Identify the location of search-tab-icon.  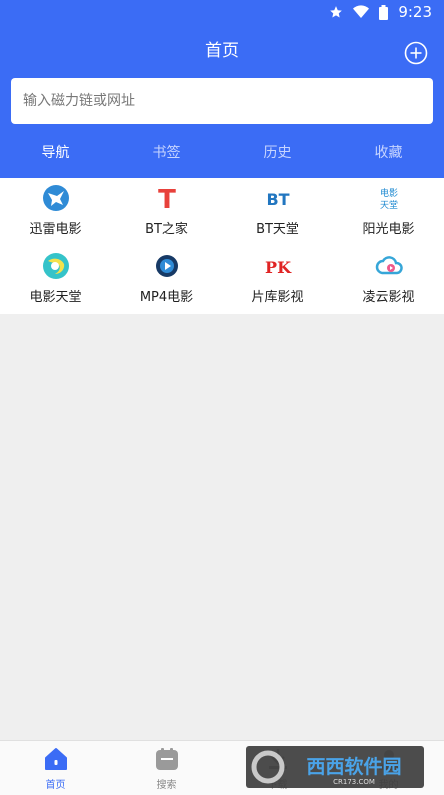
(166, 759).